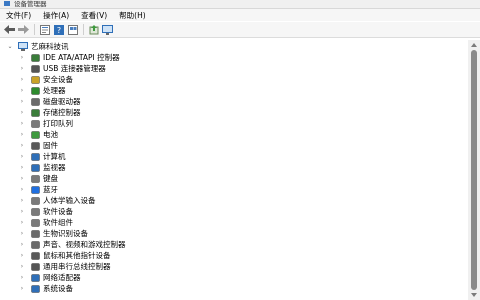  Describe the element at coordinates (56, 15) in the screenshot. I see `menu-action: 操作(A)` at that location.